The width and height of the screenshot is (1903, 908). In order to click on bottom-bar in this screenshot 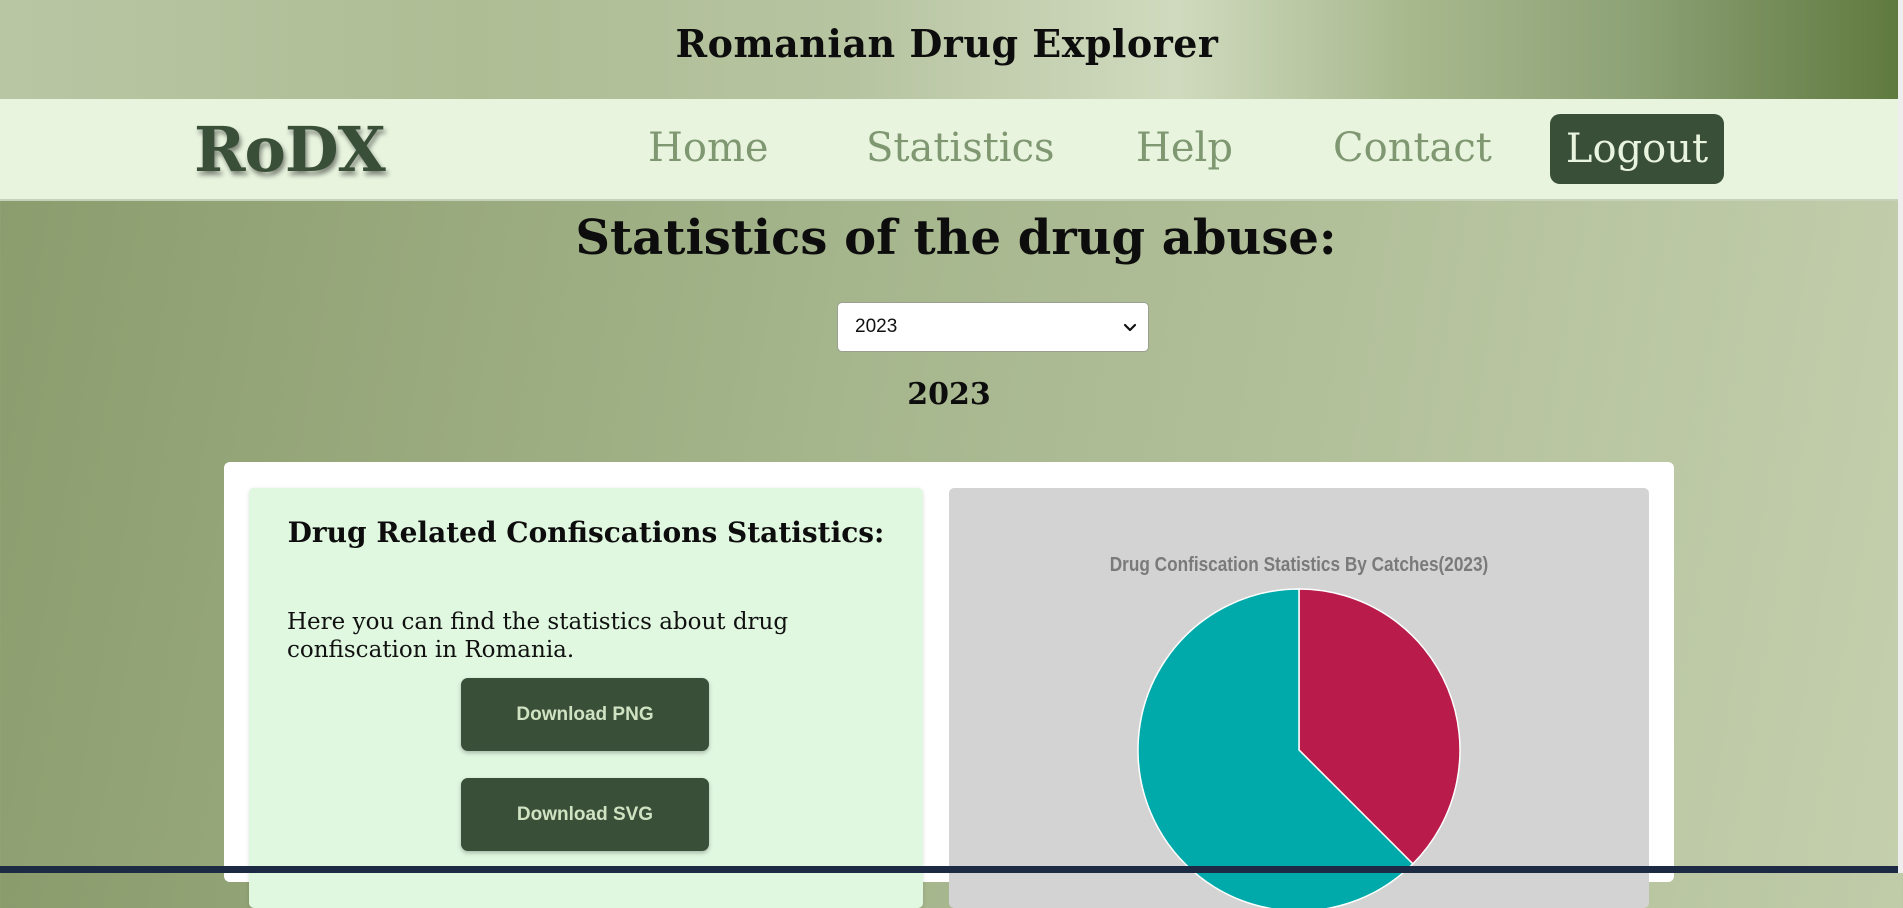, I will do `click(949, 869)`.